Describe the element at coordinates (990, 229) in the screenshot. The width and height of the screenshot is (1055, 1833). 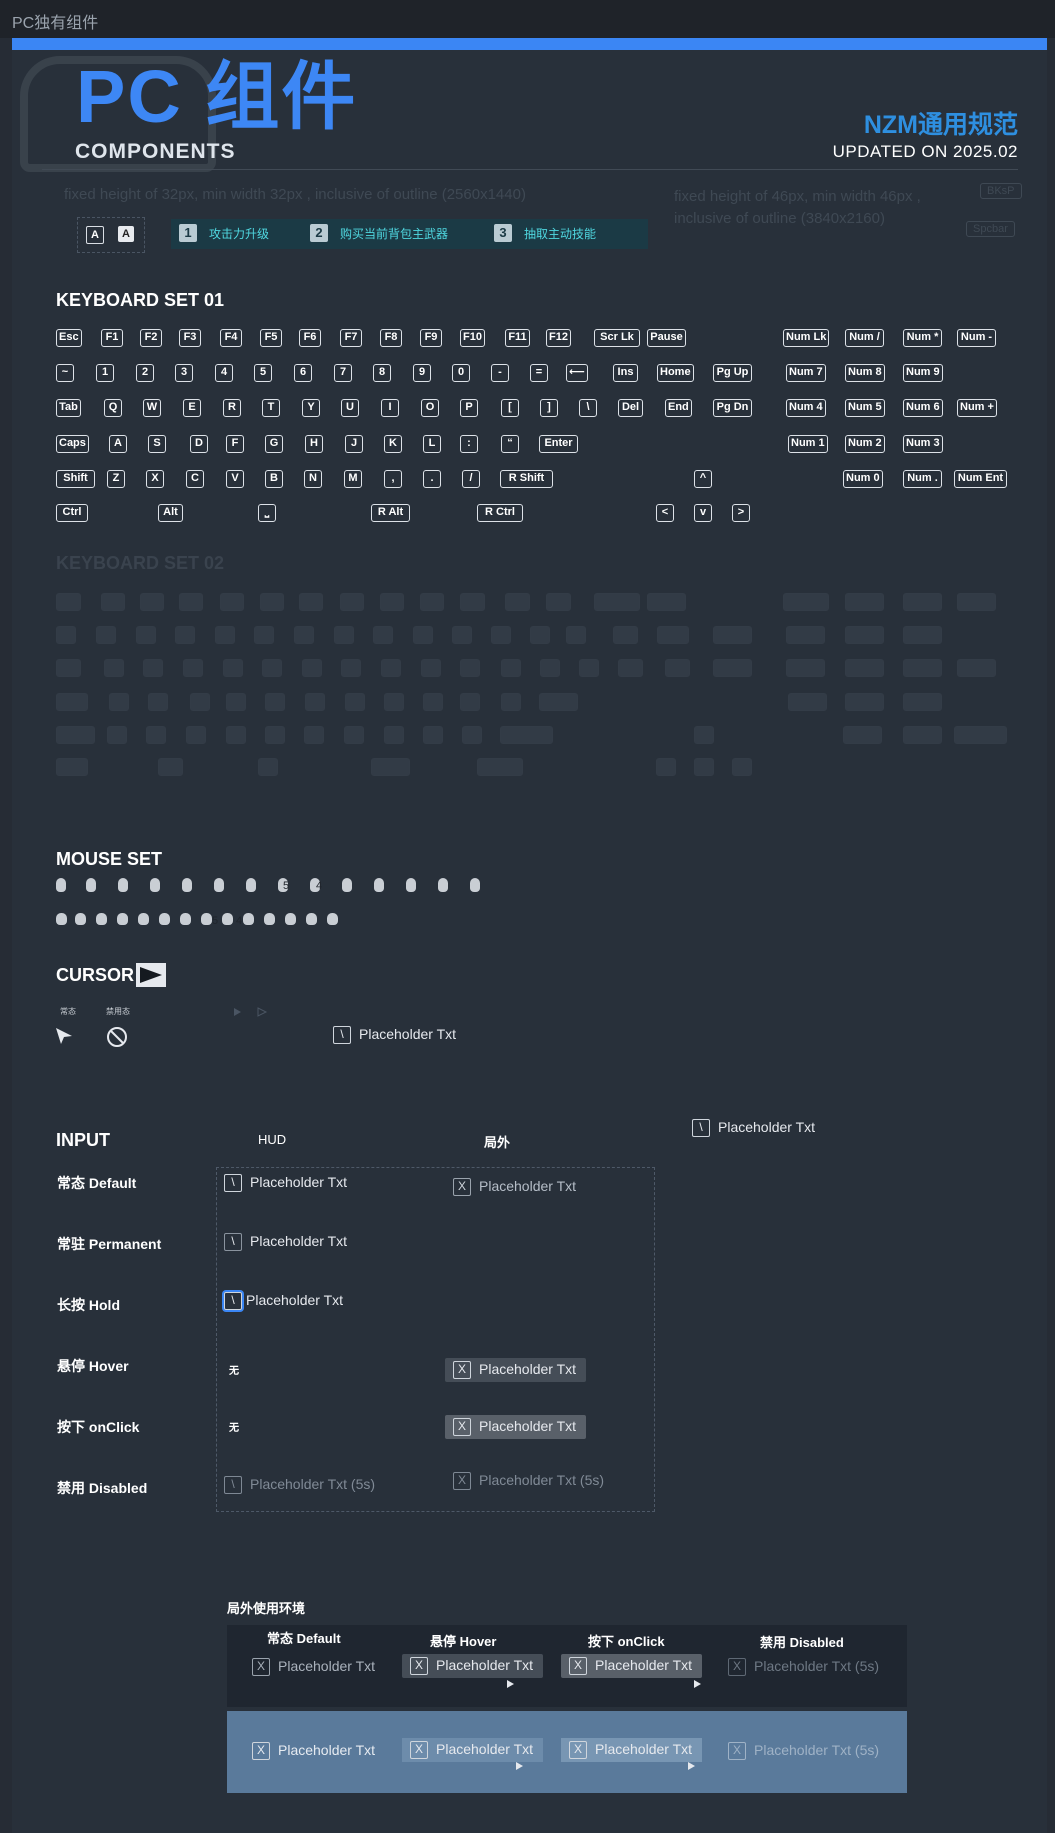
I see `tag-spcbar: Spcbar` at that location.